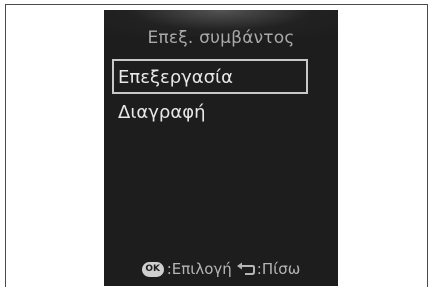 Image resolution: width=434 pixels, height=291 pixels. I want to click on screen-title: Επεξ. συμβάντος, so click(221, 38).